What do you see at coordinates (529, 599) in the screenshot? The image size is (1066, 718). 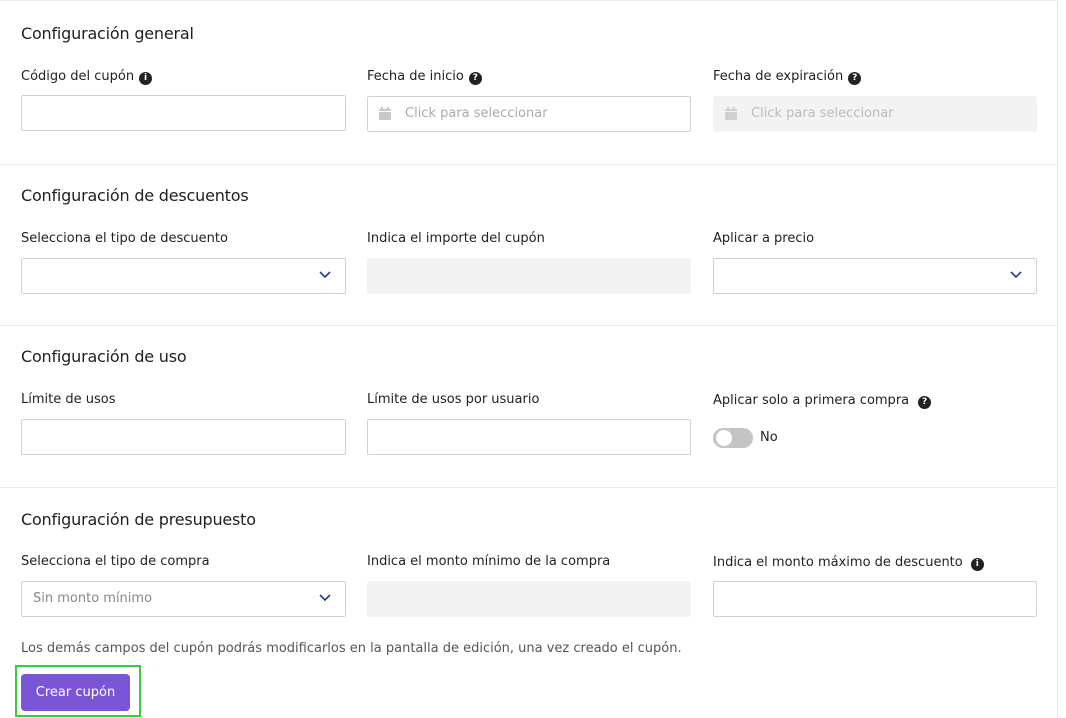 I see `min-amount-input` at bounding box center [529, 599].